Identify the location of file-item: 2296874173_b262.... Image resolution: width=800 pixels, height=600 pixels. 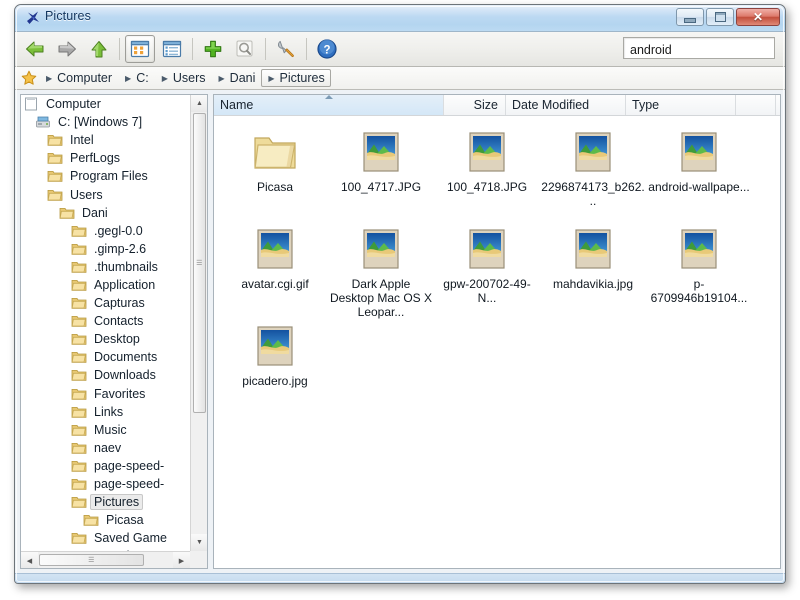
(593, 169).